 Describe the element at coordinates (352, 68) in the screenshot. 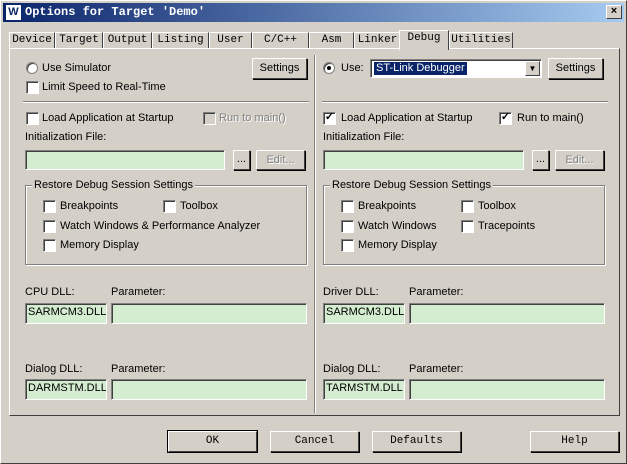

I see `use-debugger-label: Use:` at that location.